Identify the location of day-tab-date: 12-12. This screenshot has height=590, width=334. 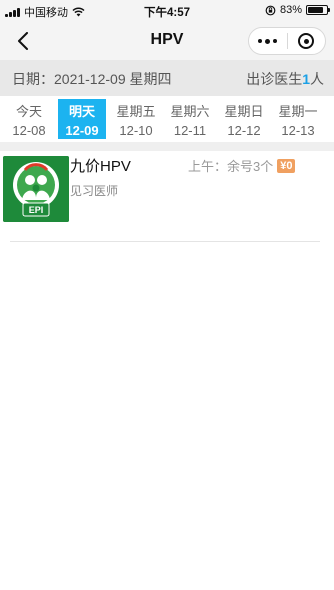
(244, 130).